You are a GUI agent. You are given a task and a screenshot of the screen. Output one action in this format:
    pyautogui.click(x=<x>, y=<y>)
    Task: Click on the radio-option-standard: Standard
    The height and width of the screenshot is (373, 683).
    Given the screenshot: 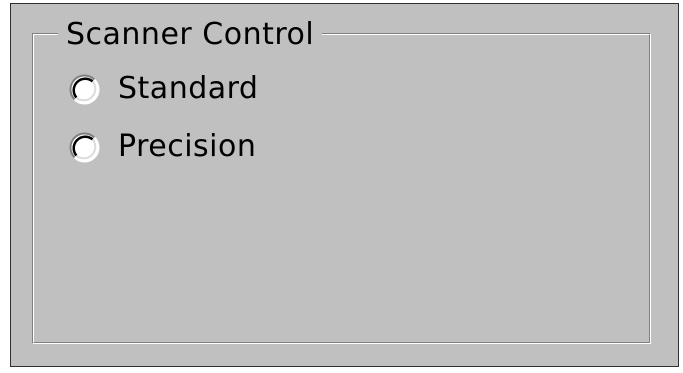 What is the action you would take?
    pyautogui.click(x=163, y=89)
    